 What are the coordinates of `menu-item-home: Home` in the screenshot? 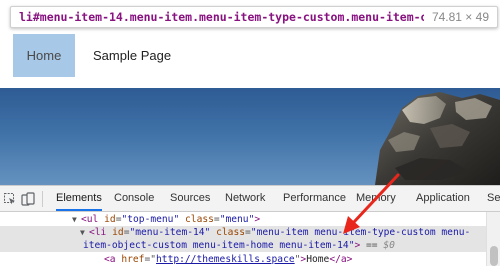 It's located at (44, 55).